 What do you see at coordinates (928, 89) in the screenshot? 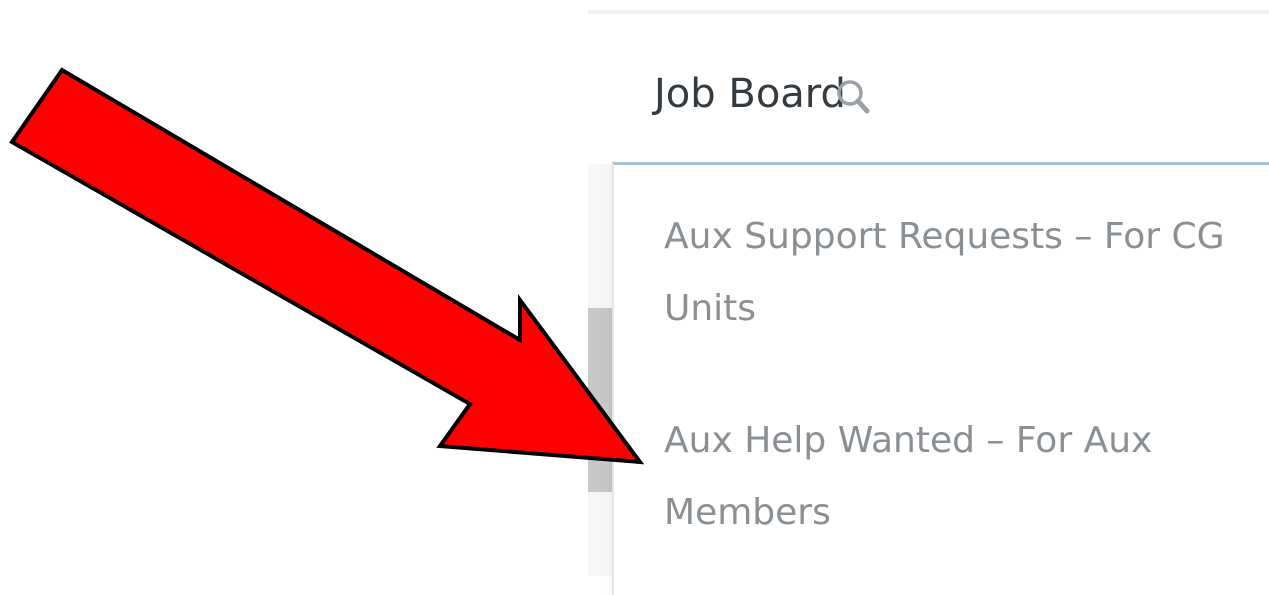
I see `nav-bar: Job Board` at bounding box center [928, 89].